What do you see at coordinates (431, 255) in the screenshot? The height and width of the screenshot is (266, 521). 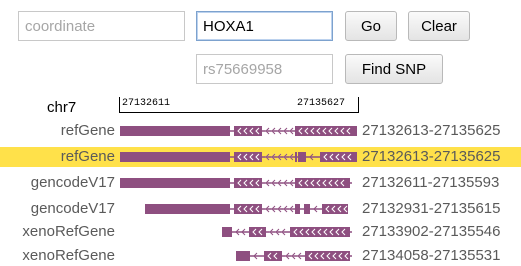 I see `track-range: 27134058-27135531` at bounding box center [431, 255].